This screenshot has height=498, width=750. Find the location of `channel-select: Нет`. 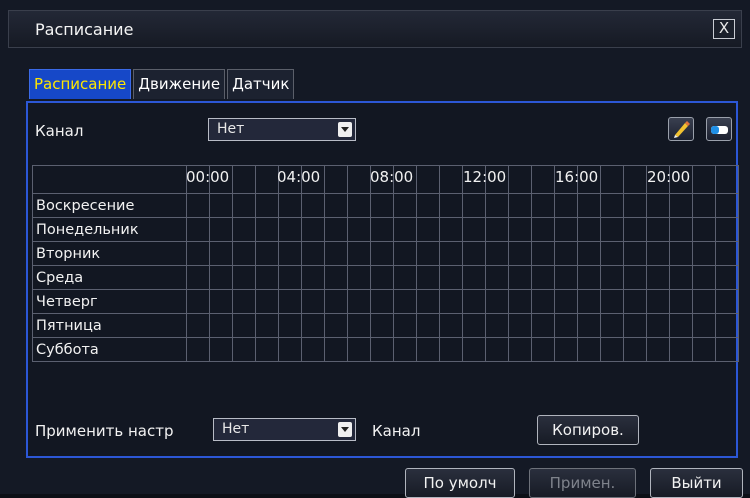

channel-select: Нет is located at coordinates (282, 129).